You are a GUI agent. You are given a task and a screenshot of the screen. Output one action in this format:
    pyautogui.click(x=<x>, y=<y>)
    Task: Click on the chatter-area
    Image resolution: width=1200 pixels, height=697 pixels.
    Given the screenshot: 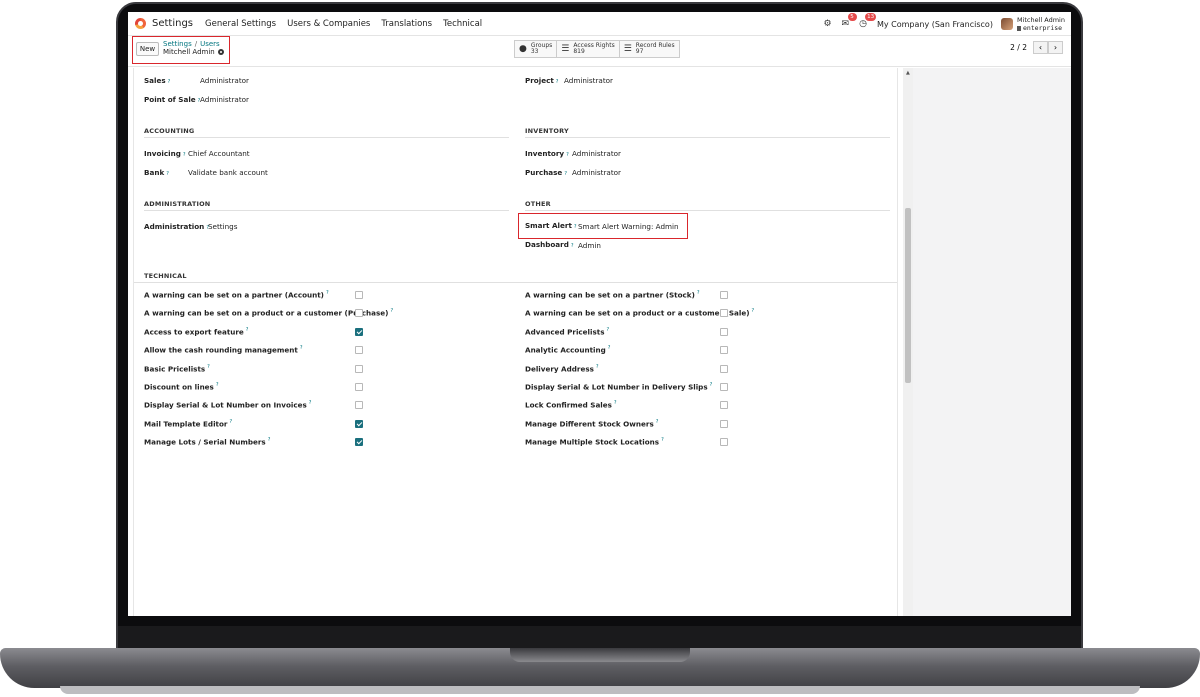 What is the action you would take?
    pyautogui.click(x=992, y=342)
    